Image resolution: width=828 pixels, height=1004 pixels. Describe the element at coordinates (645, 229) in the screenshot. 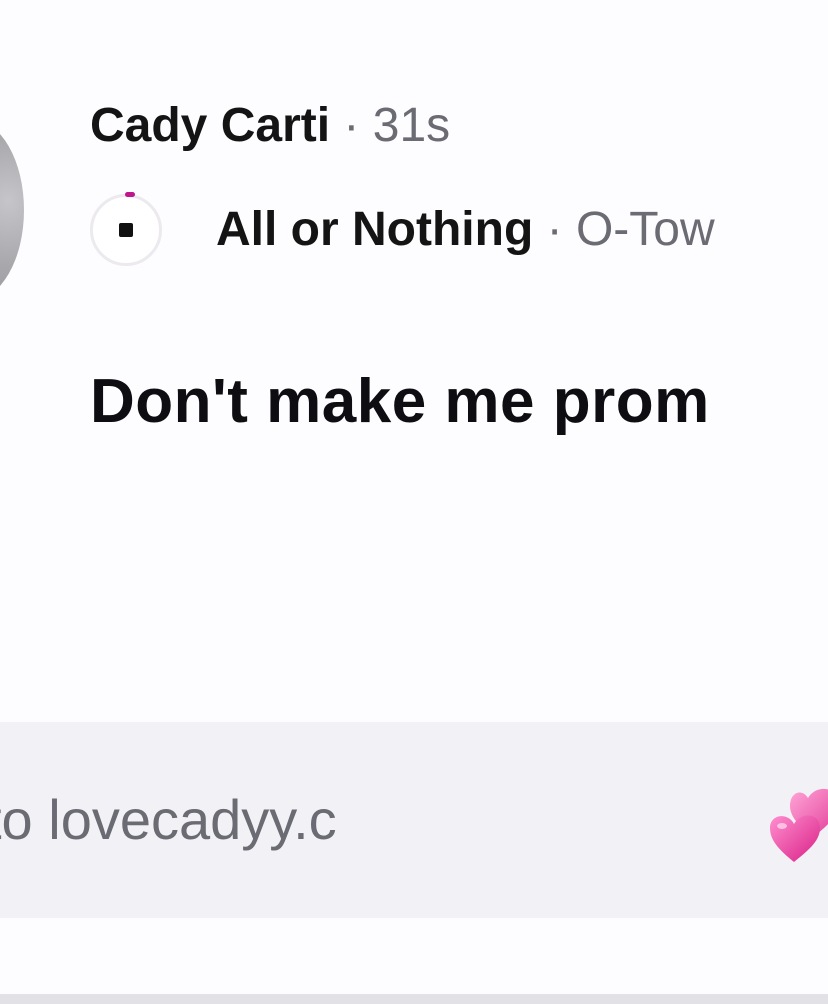

I see `song-artist: O-Tow` at that location.